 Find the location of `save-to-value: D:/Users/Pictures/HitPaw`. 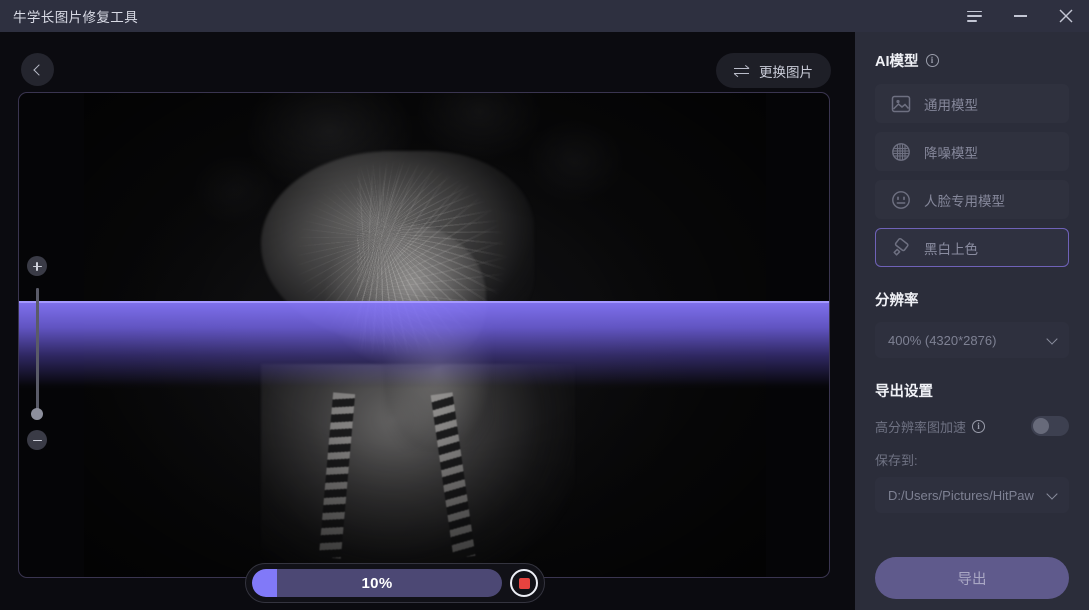

save-to-value: D:/Users/Pictures/HitPaw is located at coordinates (961, 495).